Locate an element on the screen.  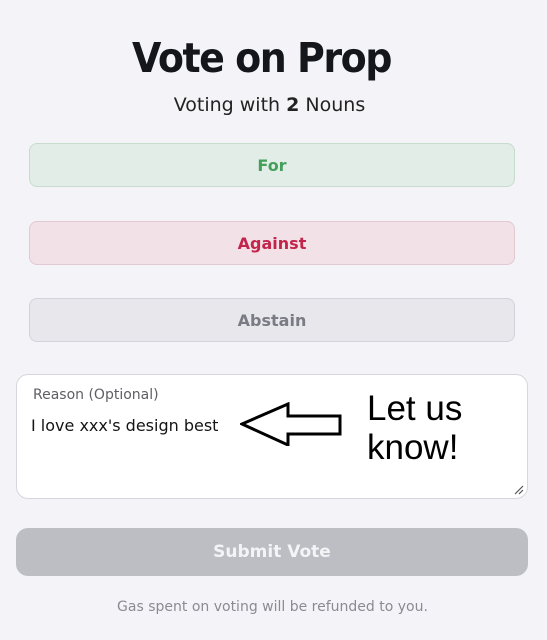
vote-for-button: For is located at coordinates (272, 165).